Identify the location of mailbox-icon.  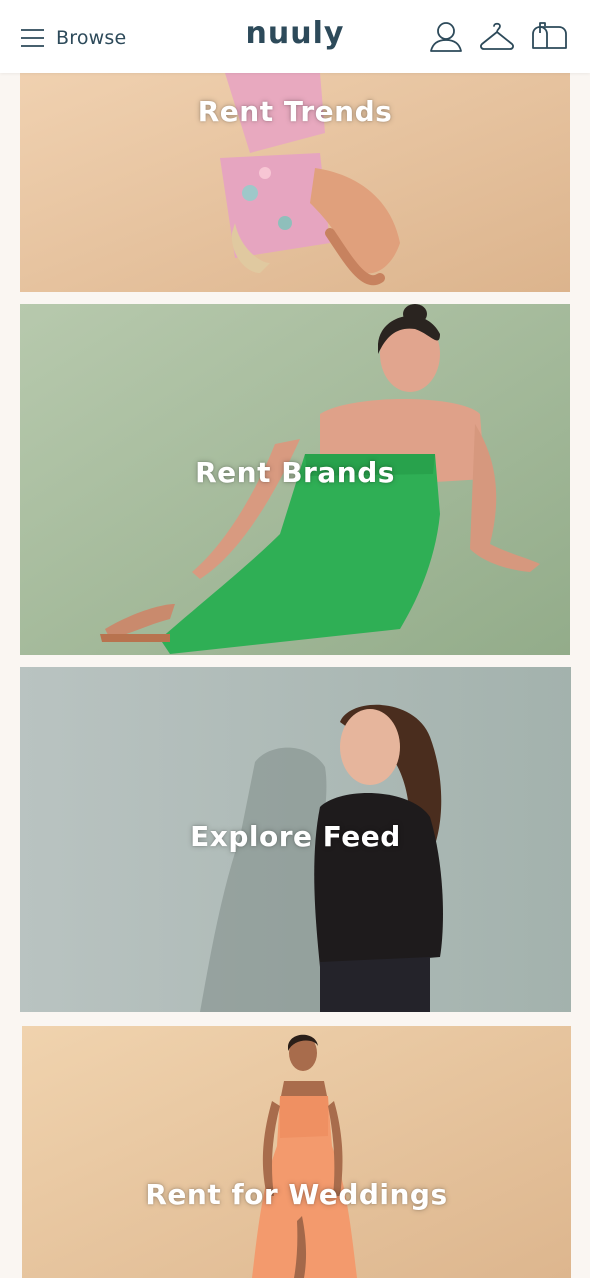
(549, 37).